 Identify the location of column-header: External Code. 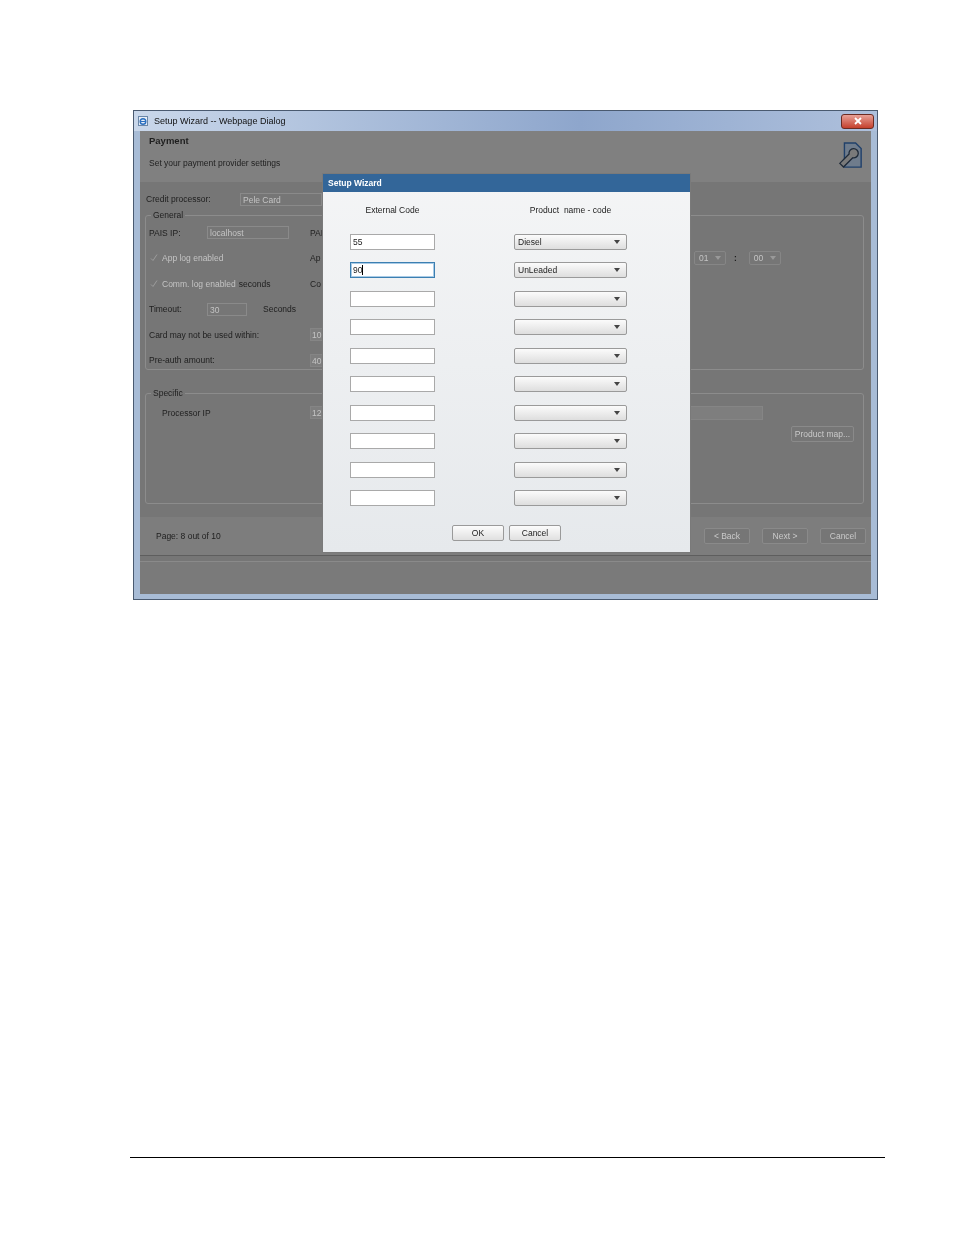
(392, 210).